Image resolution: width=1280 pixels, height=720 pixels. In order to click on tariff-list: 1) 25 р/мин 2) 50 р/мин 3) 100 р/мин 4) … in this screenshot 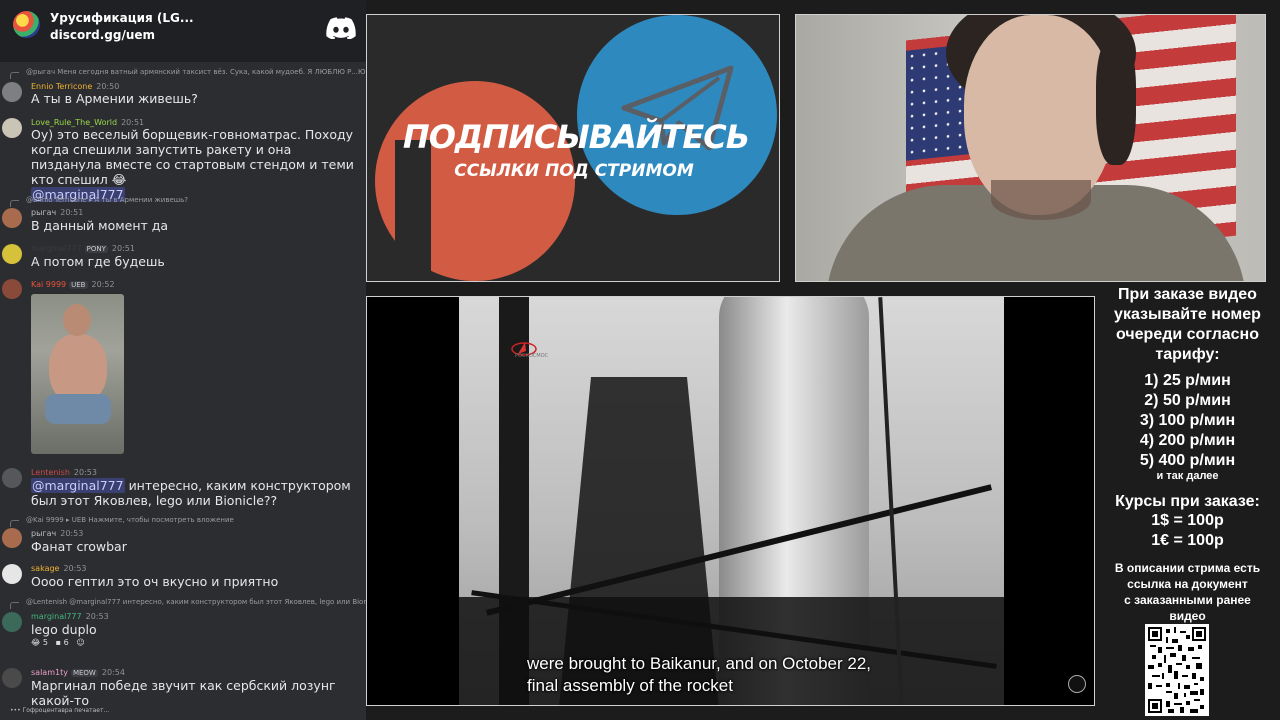, I will do `click(1187, 421)`.